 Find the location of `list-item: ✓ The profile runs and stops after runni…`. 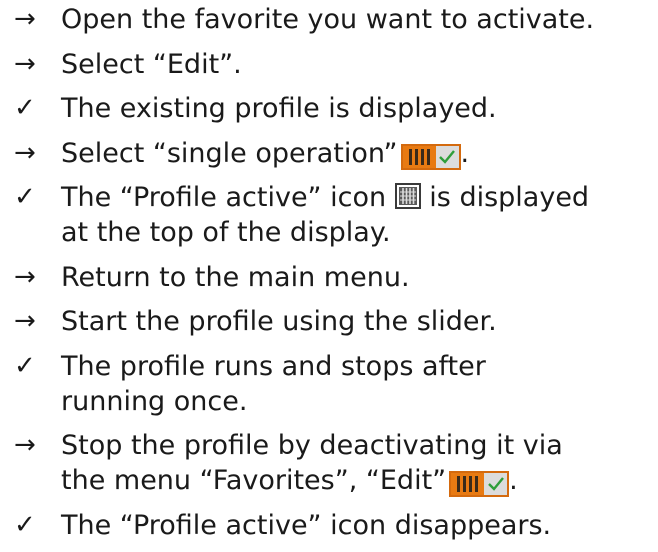

list-item: ✓ The profile runs and stops after runni… is located at coordinates (329, 384).